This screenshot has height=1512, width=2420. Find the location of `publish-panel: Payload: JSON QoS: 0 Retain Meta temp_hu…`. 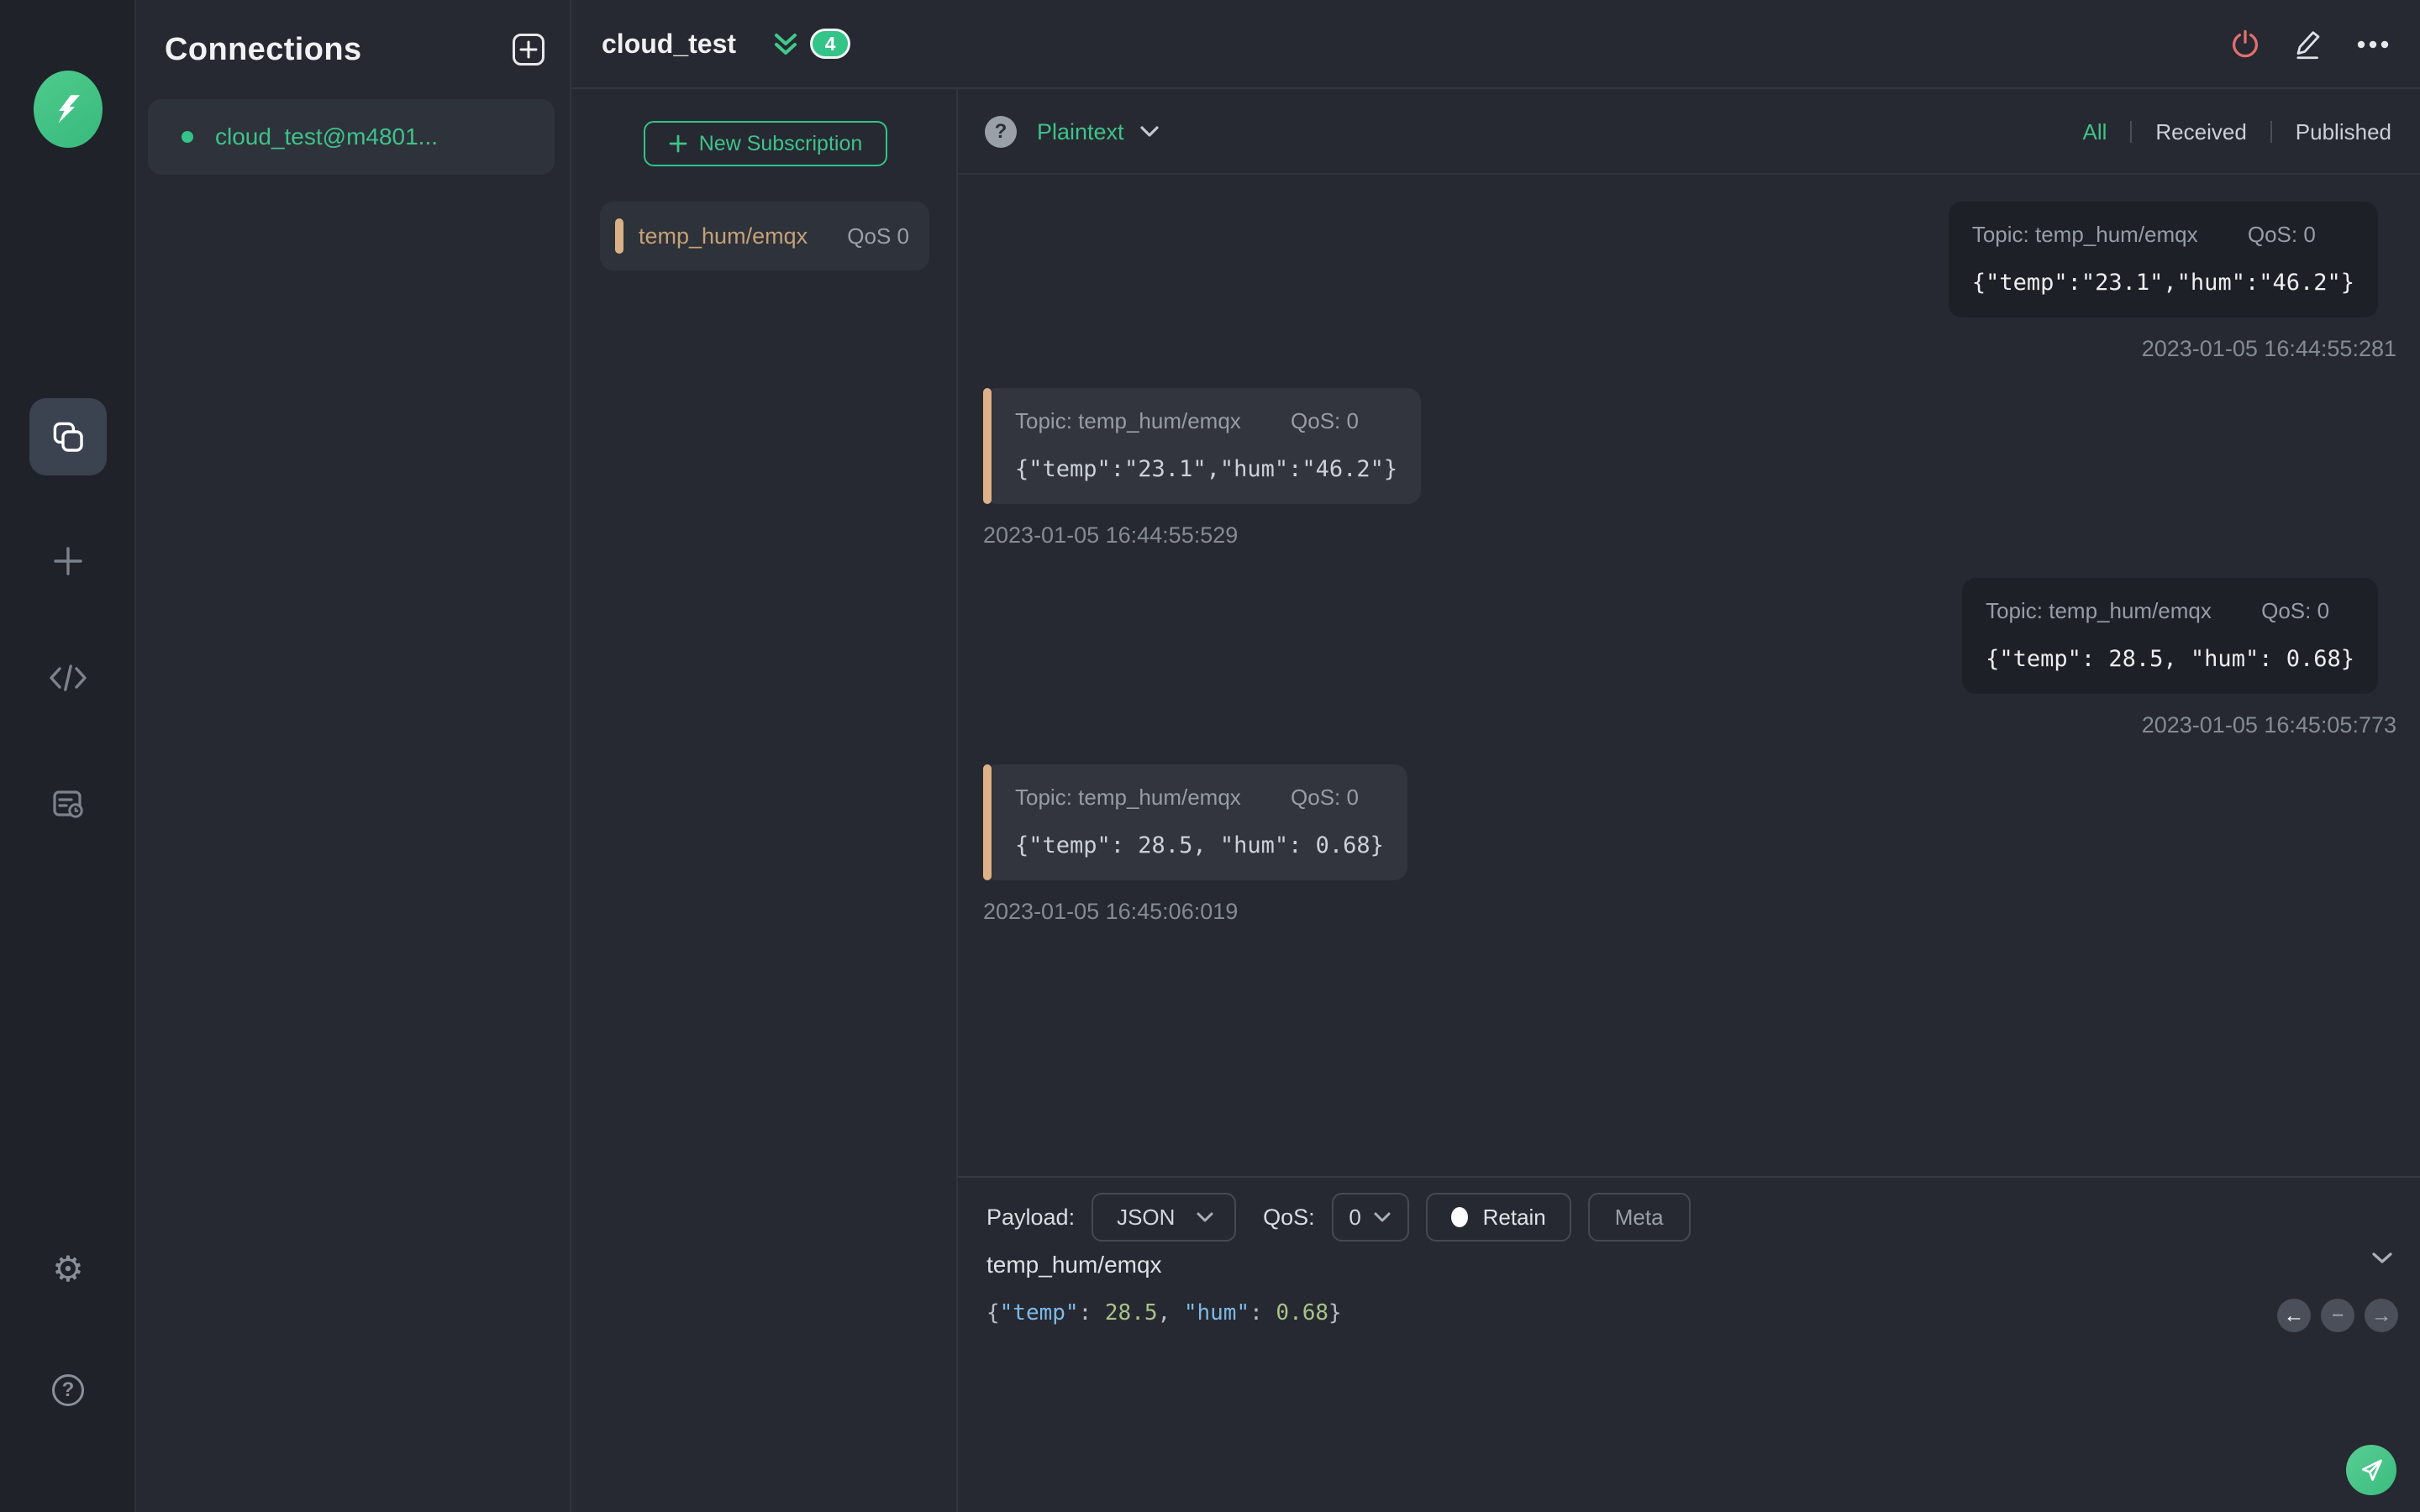

publish-panel: Payload: JSON QoS: 0 Retain Meta temp_hu… is located at coordinates (1689, 1344).